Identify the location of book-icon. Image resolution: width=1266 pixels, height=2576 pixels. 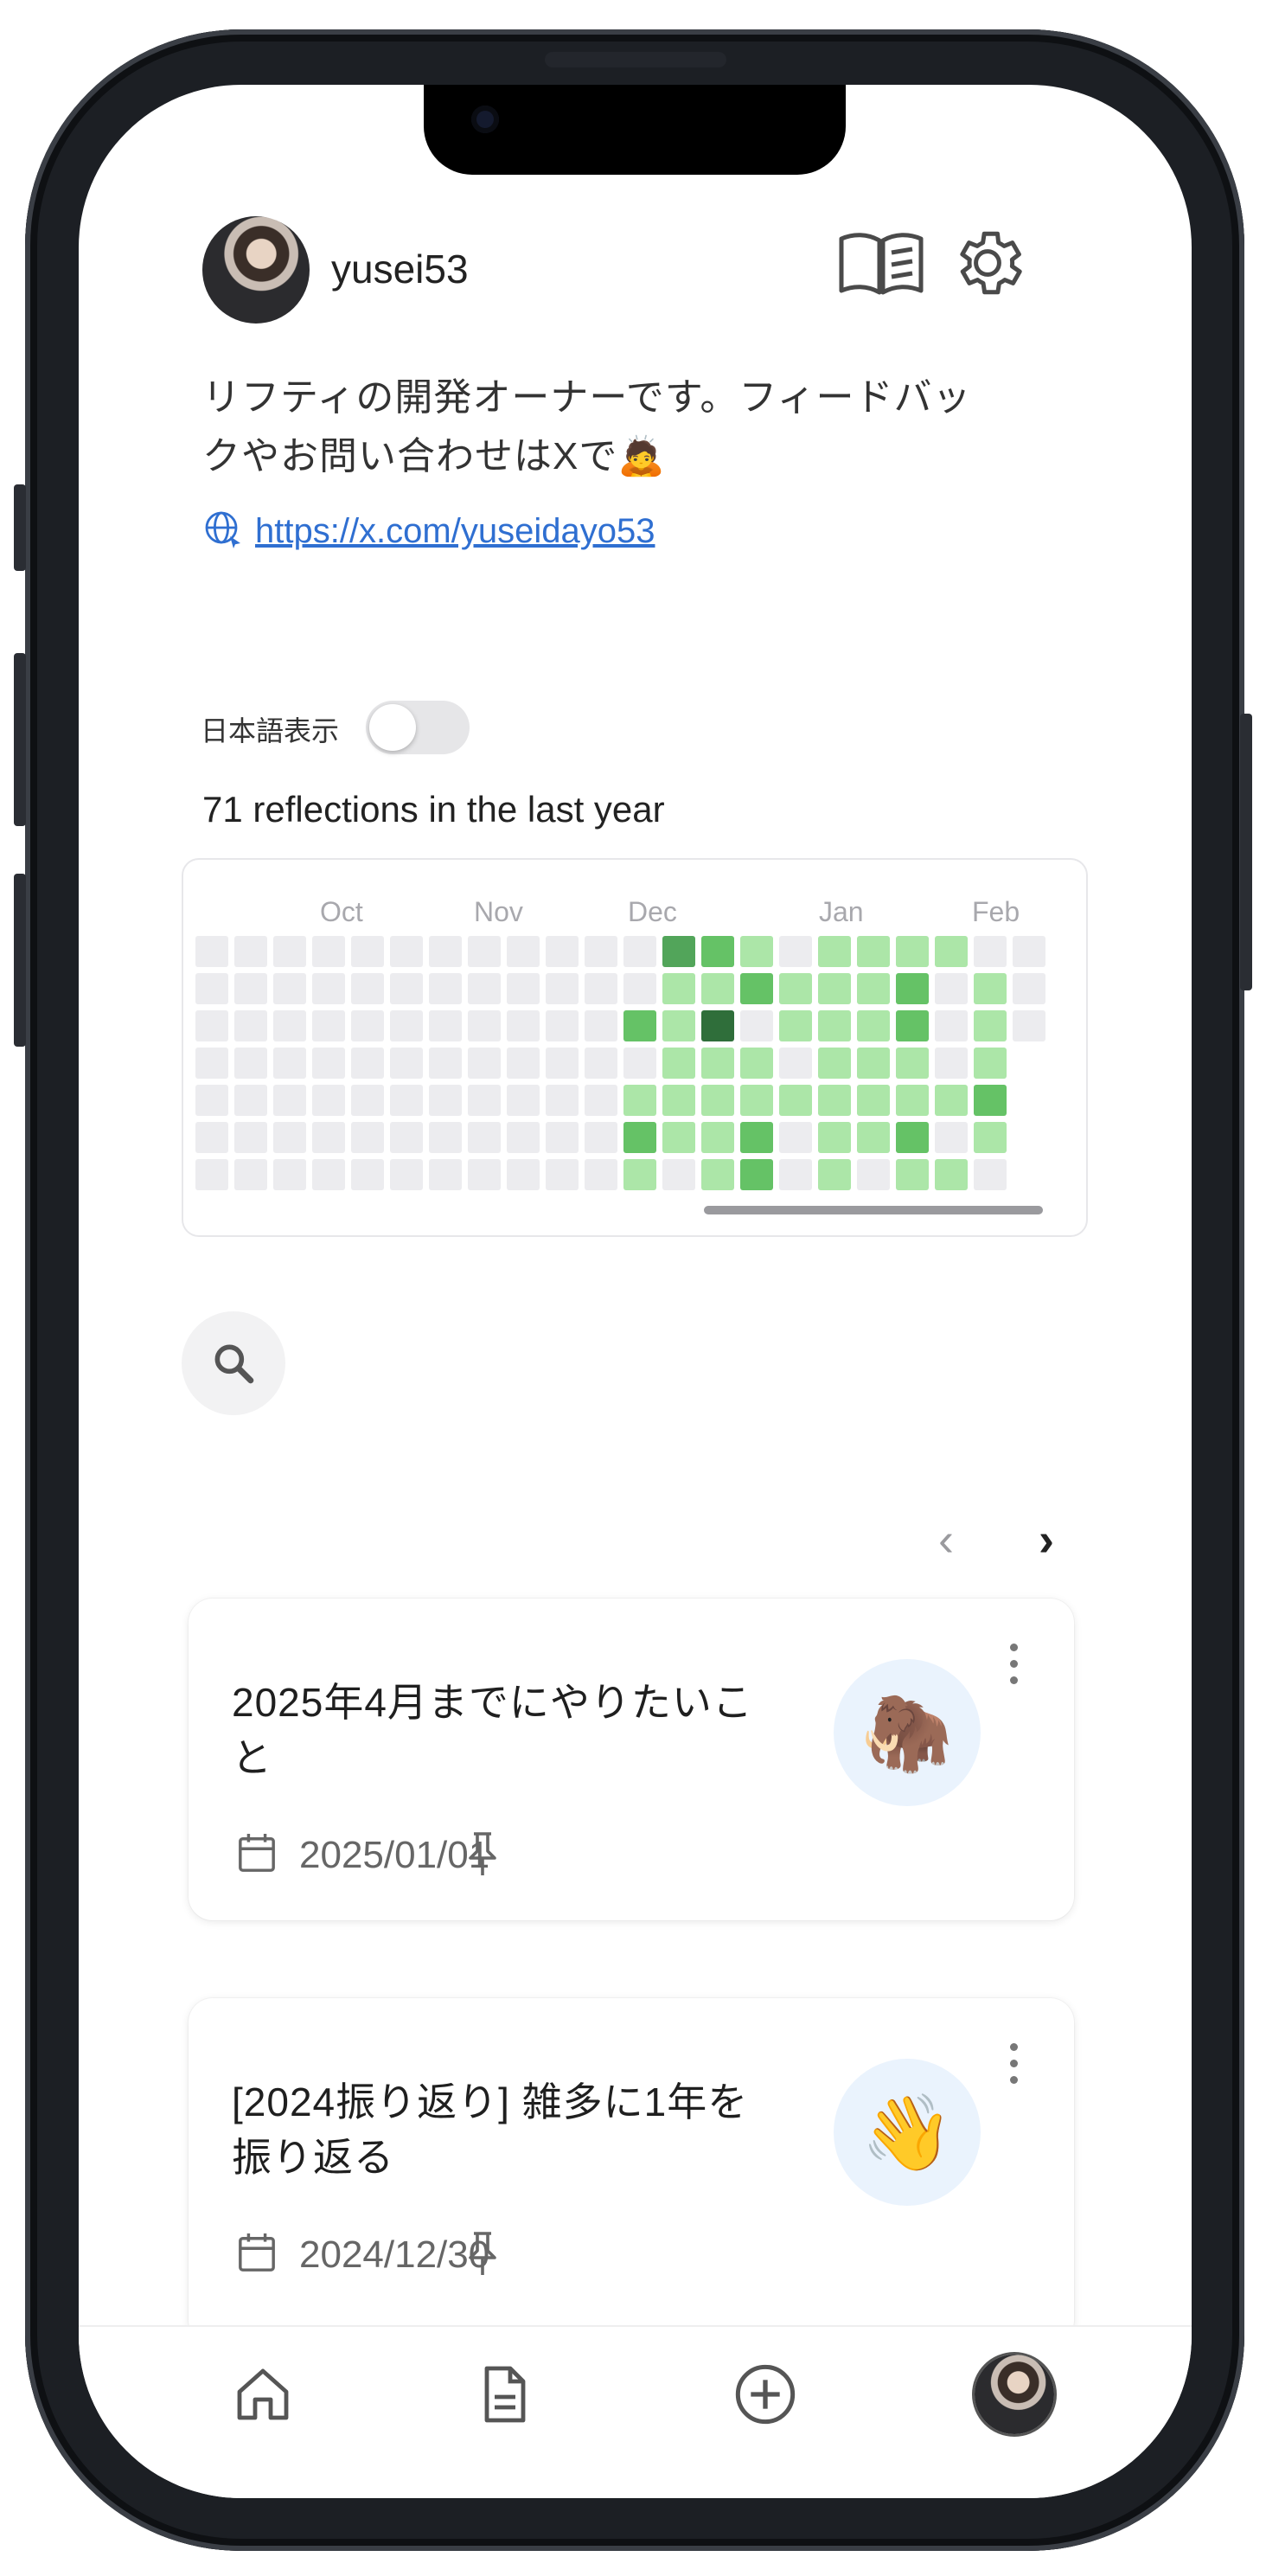
(881, 264).